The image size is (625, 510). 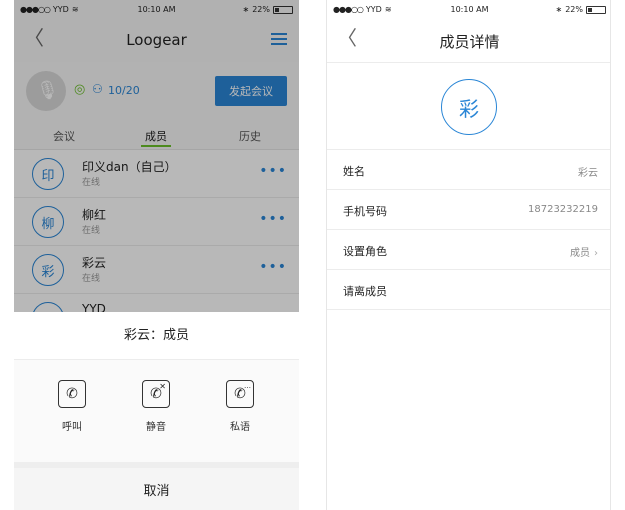 I want to click on detail-value: 18723232219, so click(x=563, y=209).